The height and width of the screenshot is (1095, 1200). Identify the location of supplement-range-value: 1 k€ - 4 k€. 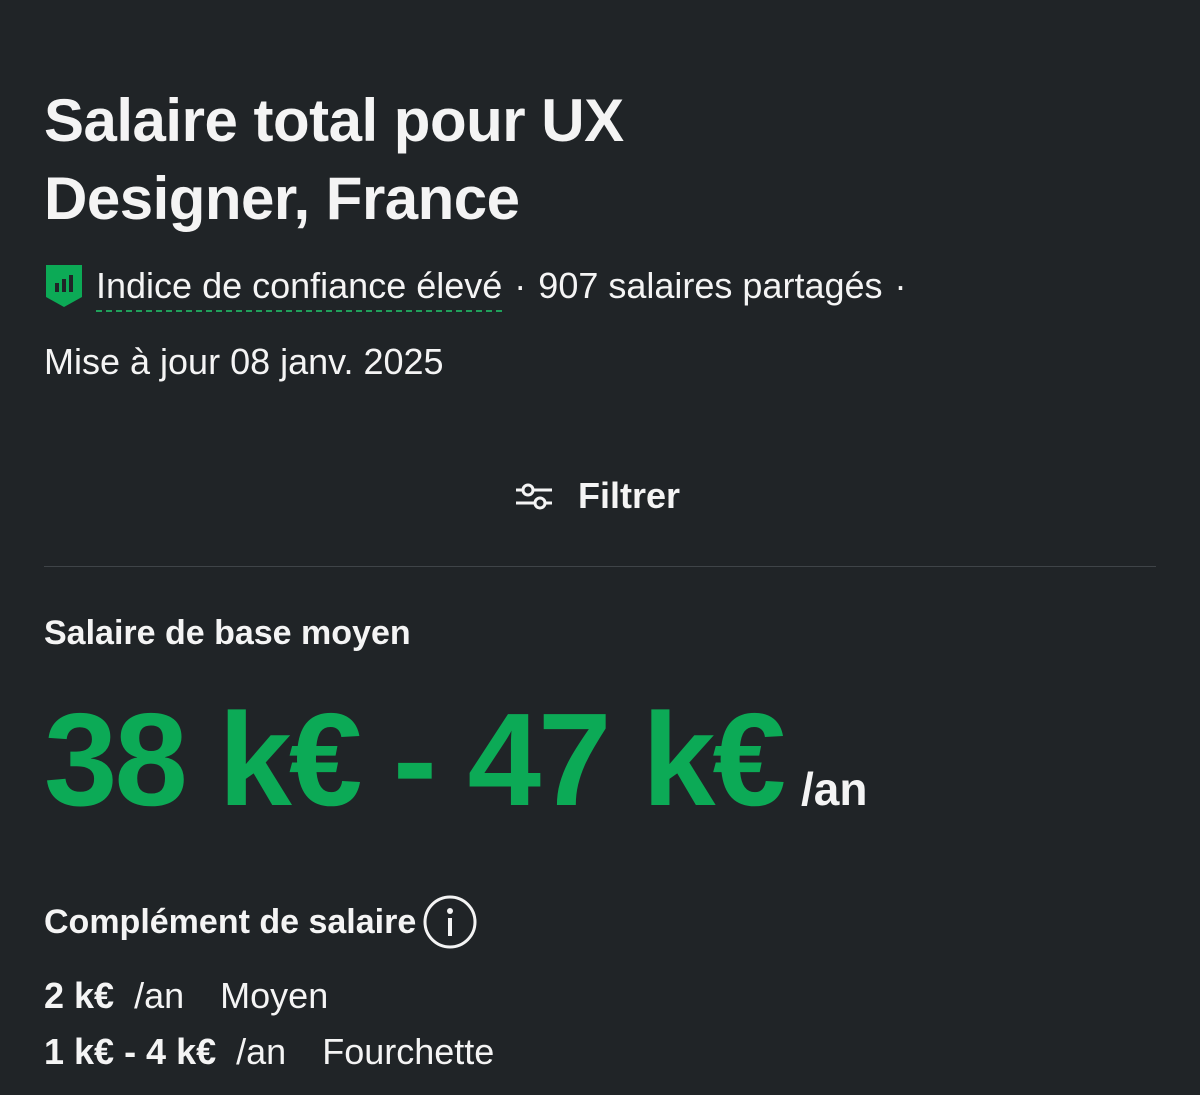
(130, 1051).